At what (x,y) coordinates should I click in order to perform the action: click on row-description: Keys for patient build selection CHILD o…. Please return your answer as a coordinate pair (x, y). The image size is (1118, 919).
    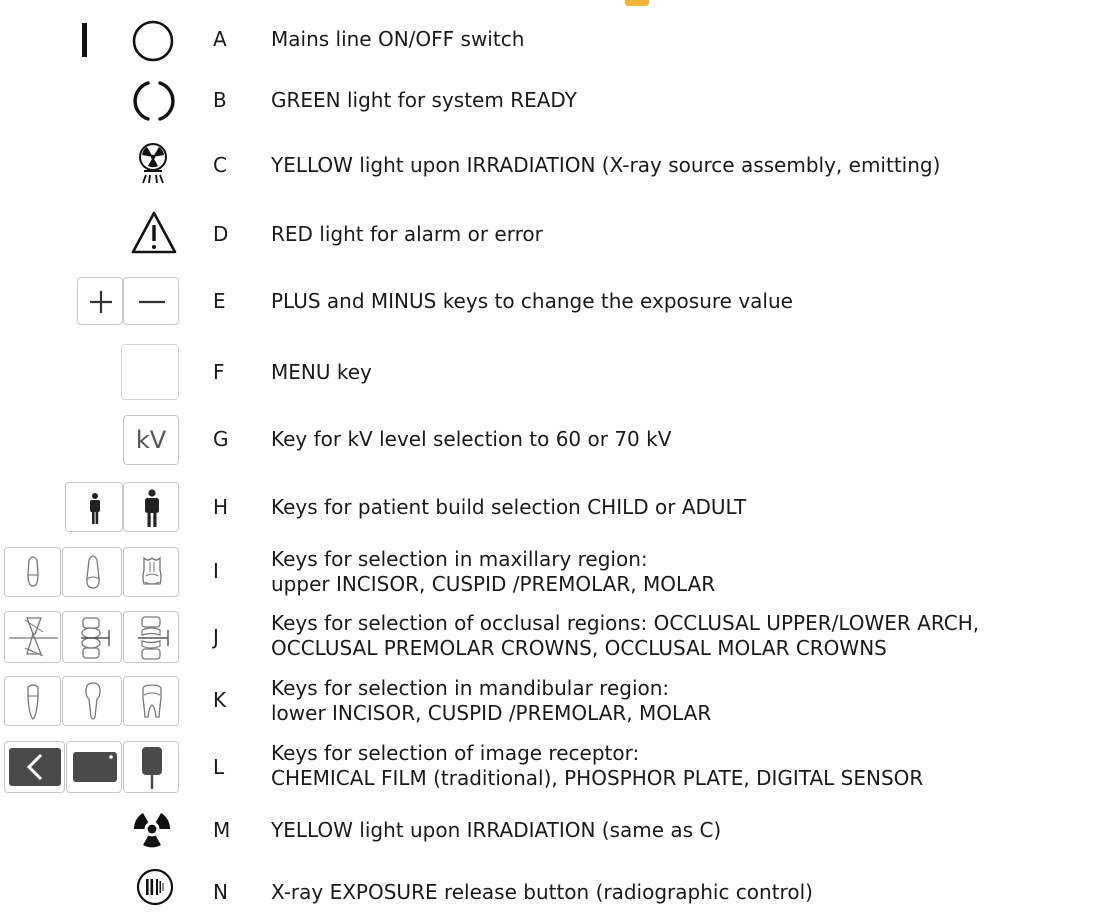
    Looking at the image, I should click on (508, 507).